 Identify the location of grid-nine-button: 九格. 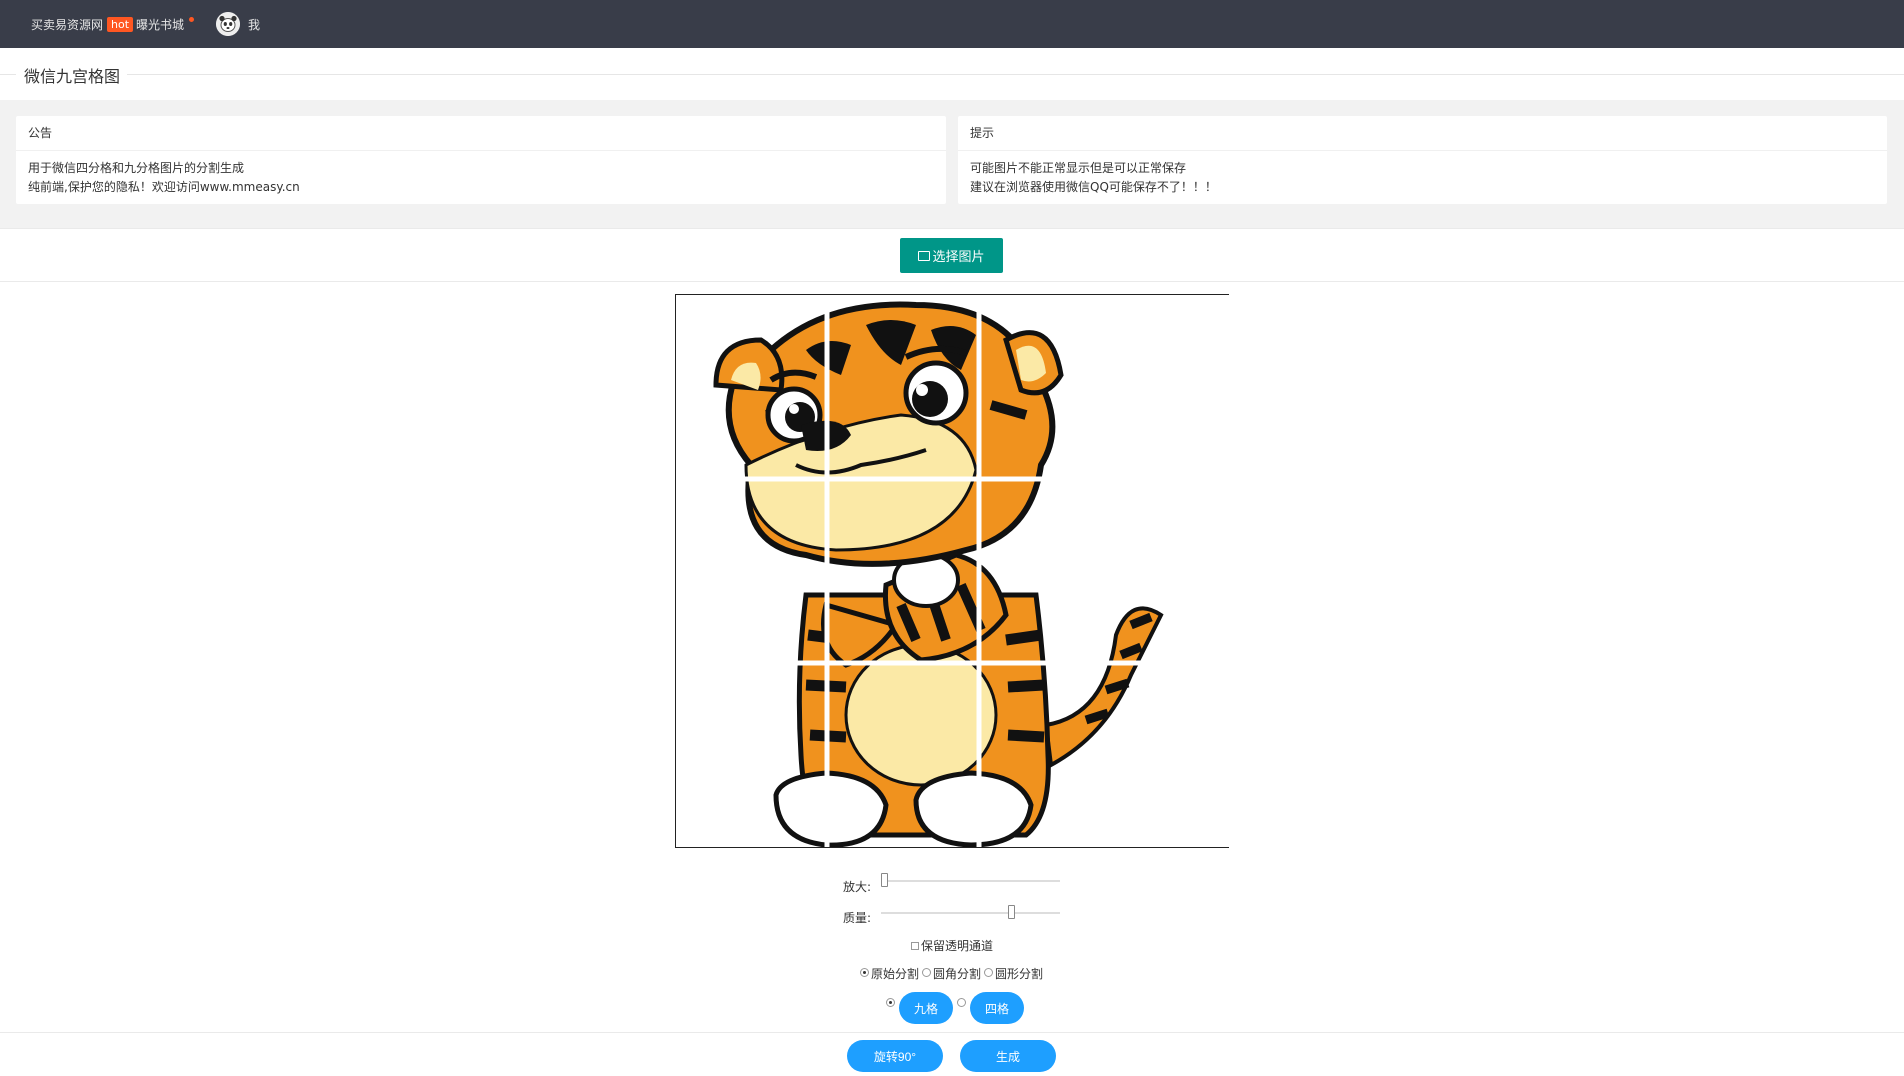
(926, 1008).